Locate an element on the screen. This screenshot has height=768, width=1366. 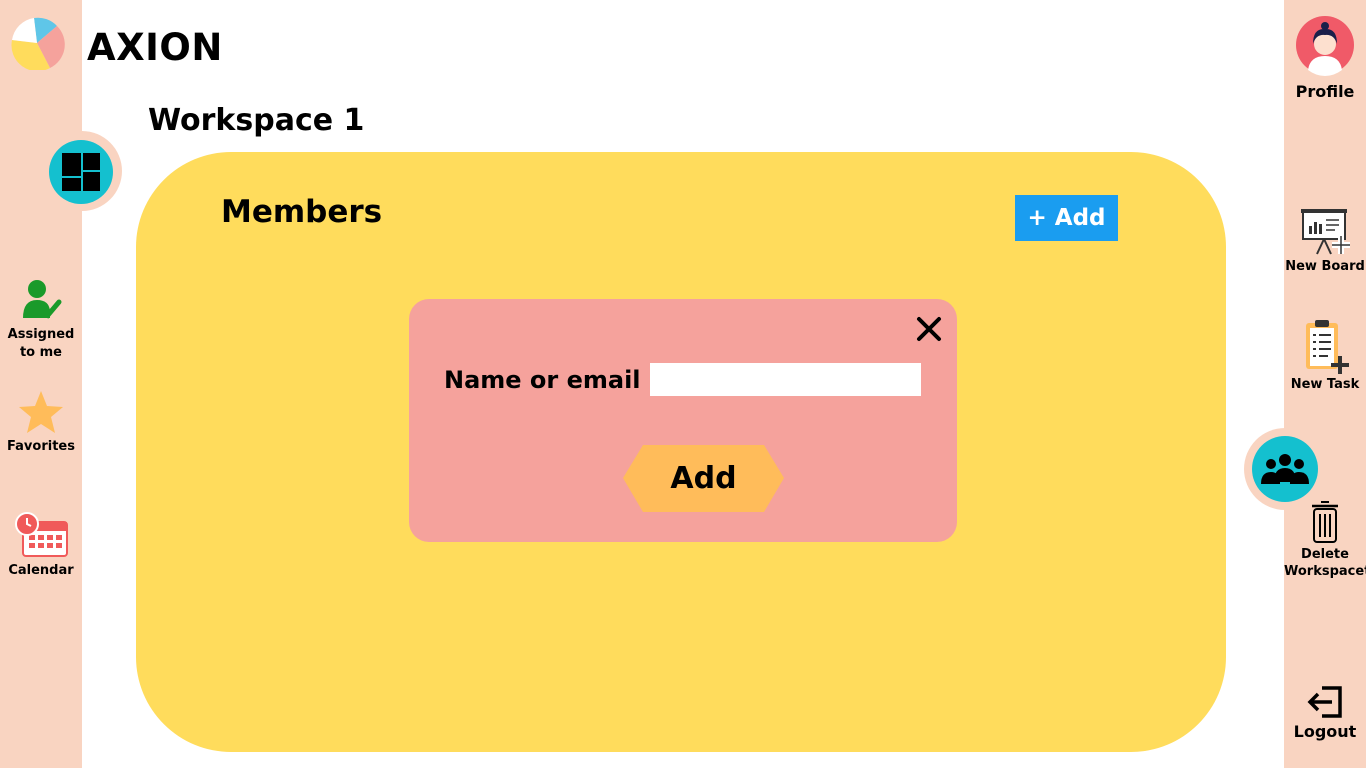
name-or-email-input is located at coordinates (785, 379).